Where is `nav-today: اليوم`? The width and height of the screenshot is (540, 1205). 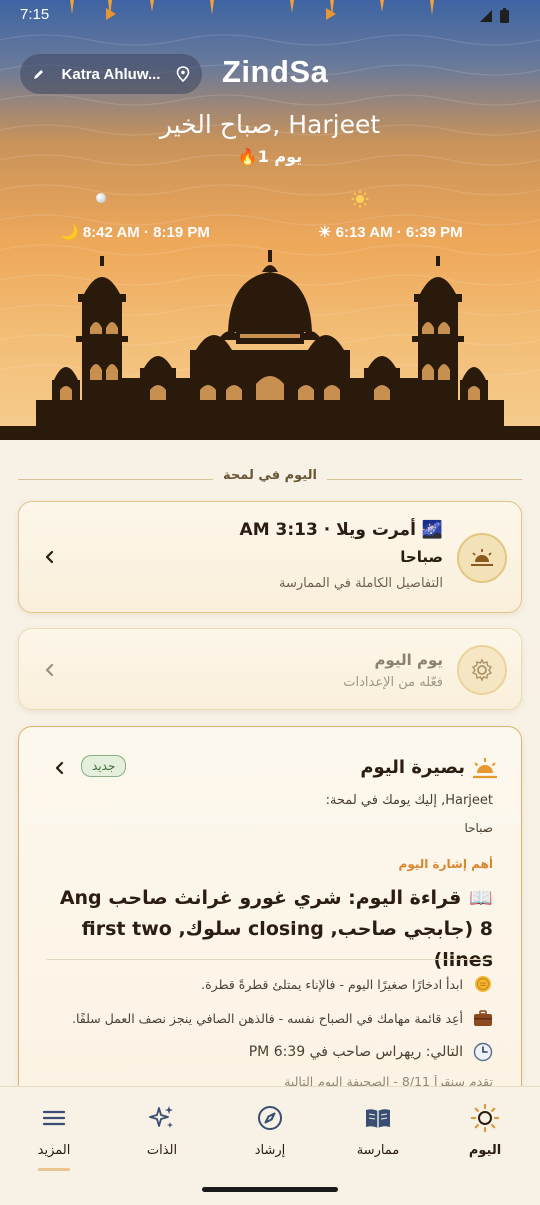 nav-today: اليوم is located at coordinates (485, 1130).